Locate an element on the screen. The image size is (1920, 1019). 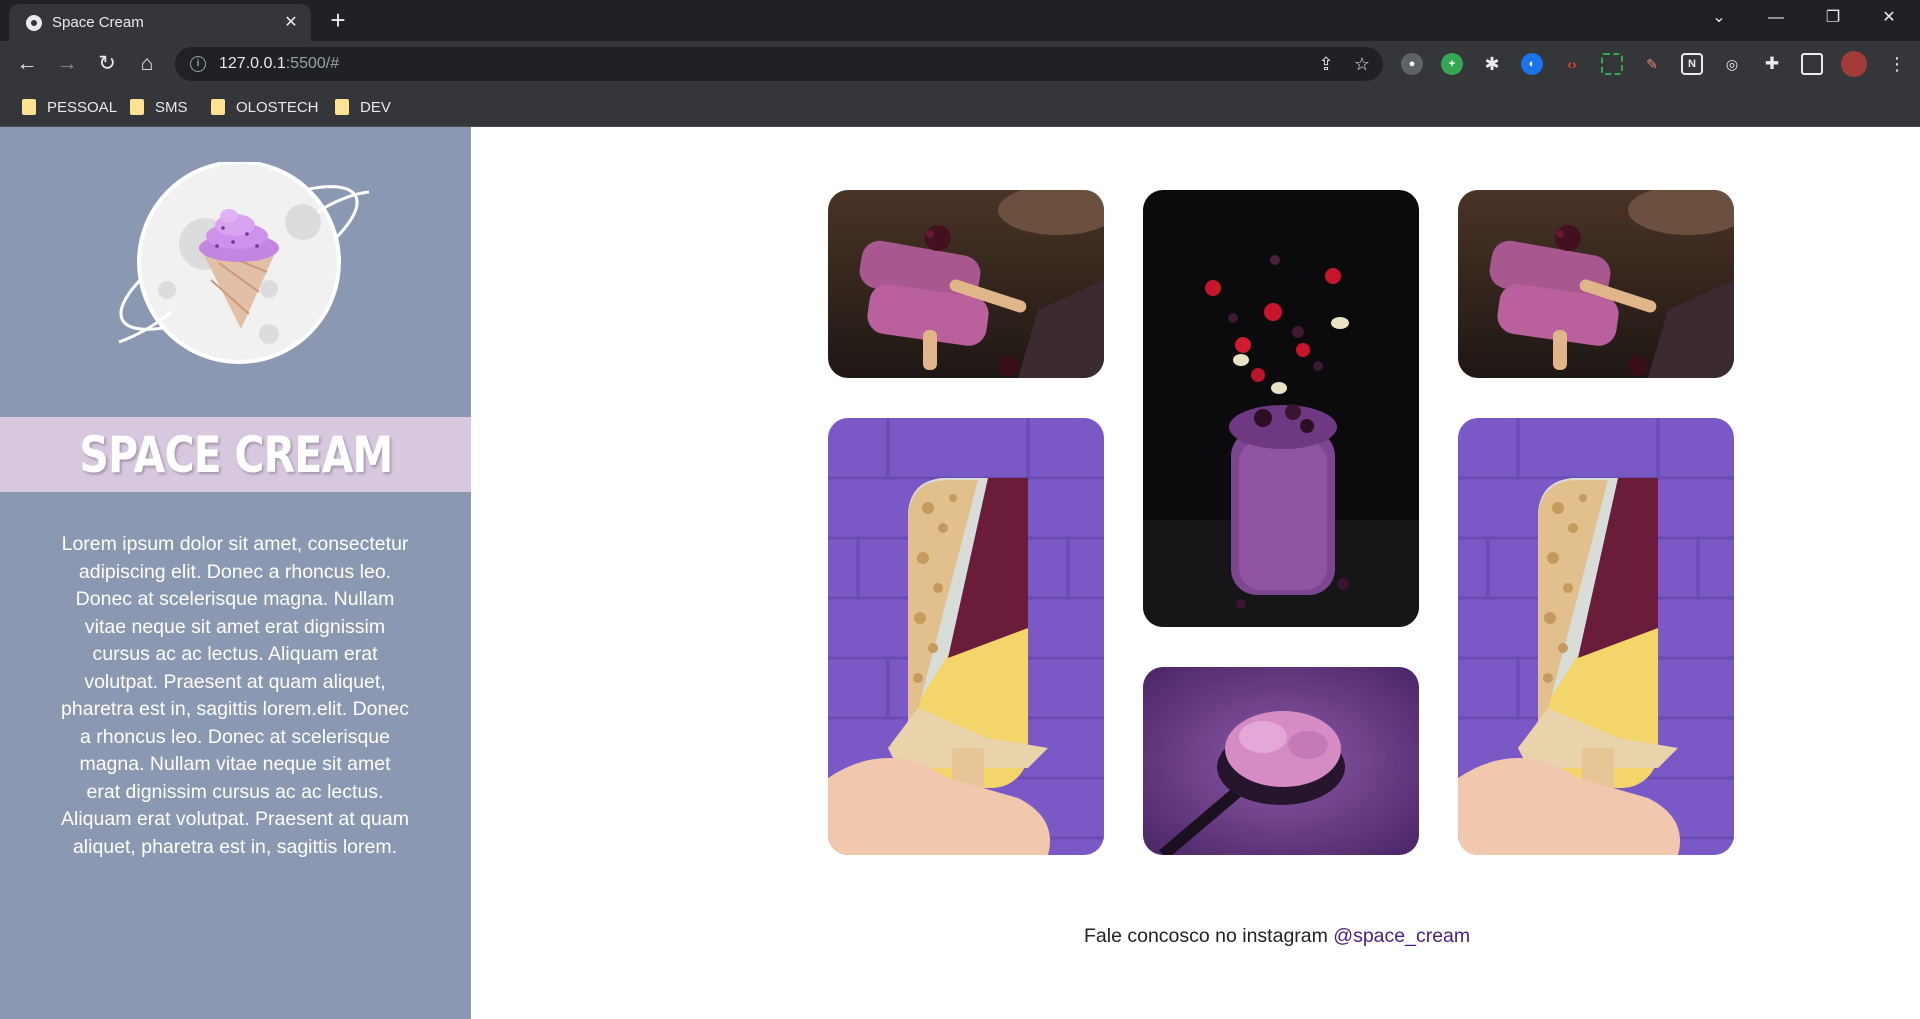
url-text: 127.0.0.1:5500/# is located at coordinates (765, 64).